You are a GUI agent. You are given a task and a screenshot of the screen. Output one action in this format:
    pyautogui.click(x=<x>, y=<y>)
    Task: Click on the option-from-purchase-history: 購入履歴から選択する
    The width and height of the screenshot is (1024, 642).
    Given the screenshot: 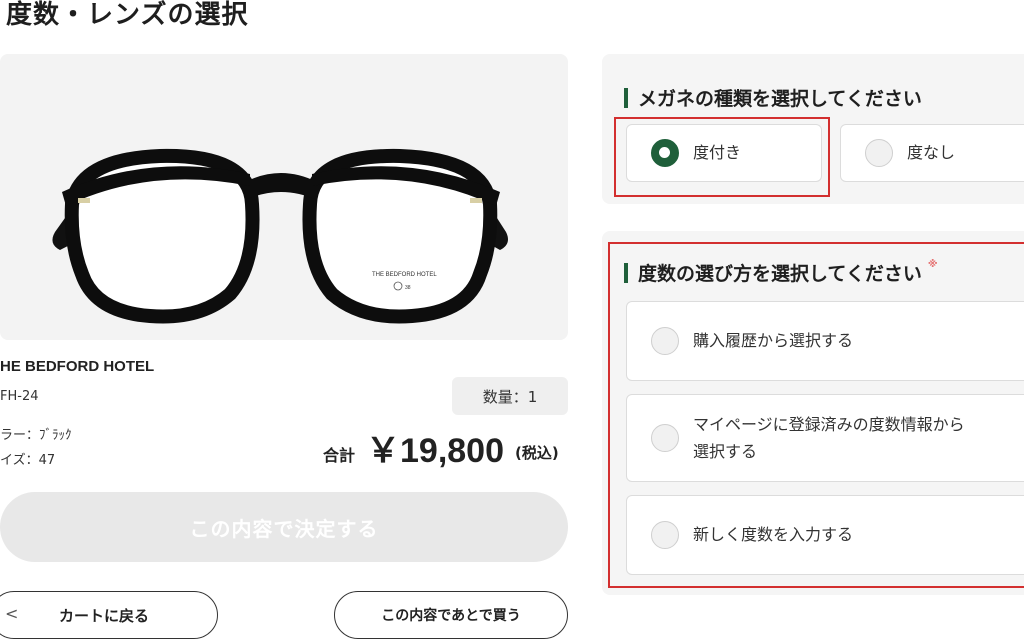 What is the action you would take?
    pyautogui.click(x=825, y=341)
    